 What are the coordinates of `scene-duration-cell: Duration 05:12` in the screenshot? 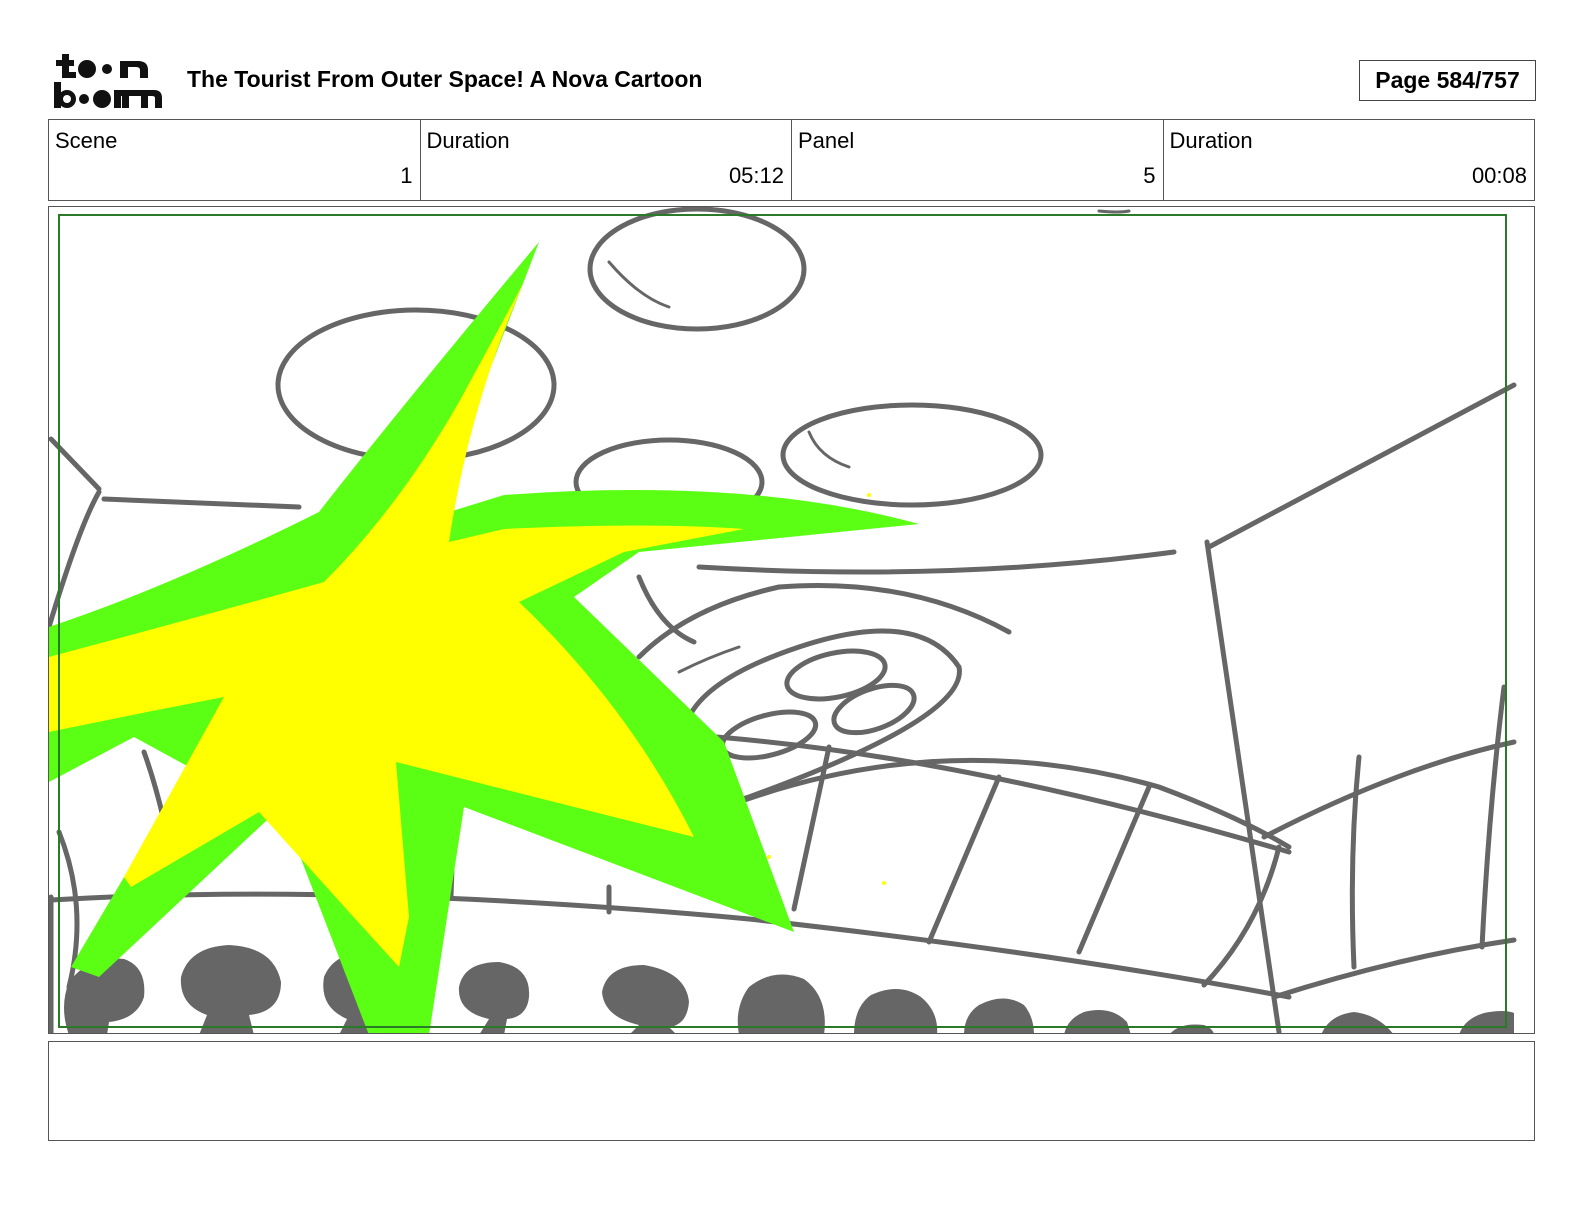 It's located at (606, 160).